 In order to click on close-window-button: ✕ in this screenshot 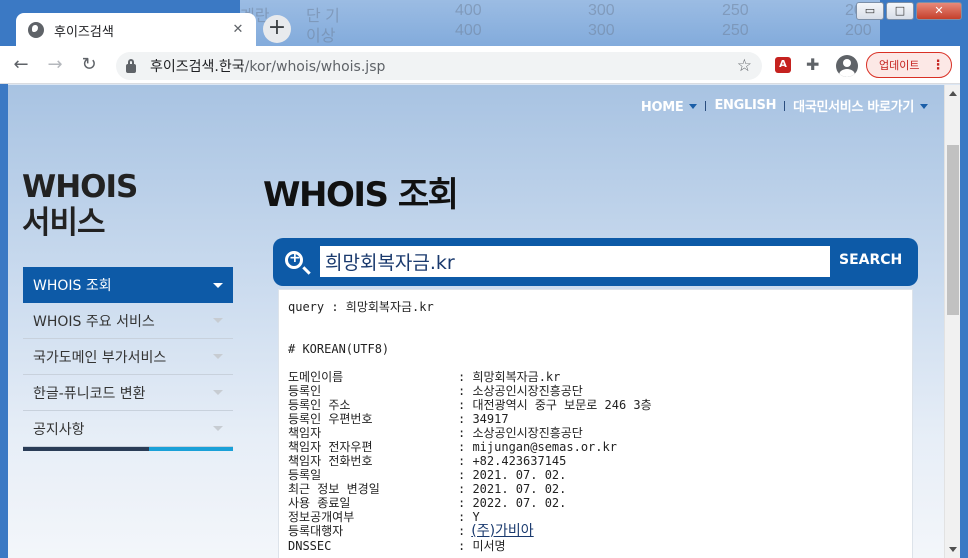, I will do `click(939, 11)`.